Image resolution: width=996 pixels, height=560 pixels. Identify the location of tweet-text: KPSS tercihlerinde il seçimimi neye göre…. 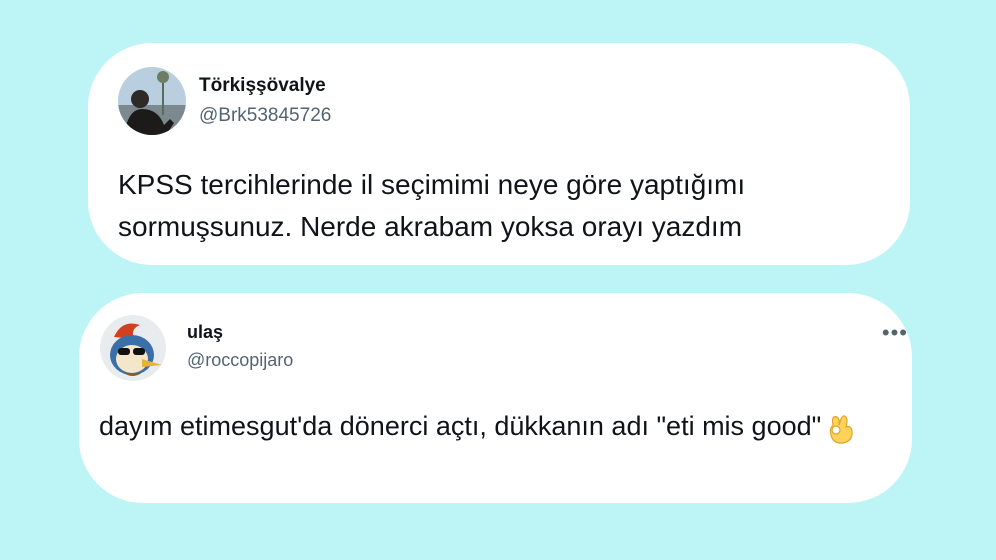
(432, 205).